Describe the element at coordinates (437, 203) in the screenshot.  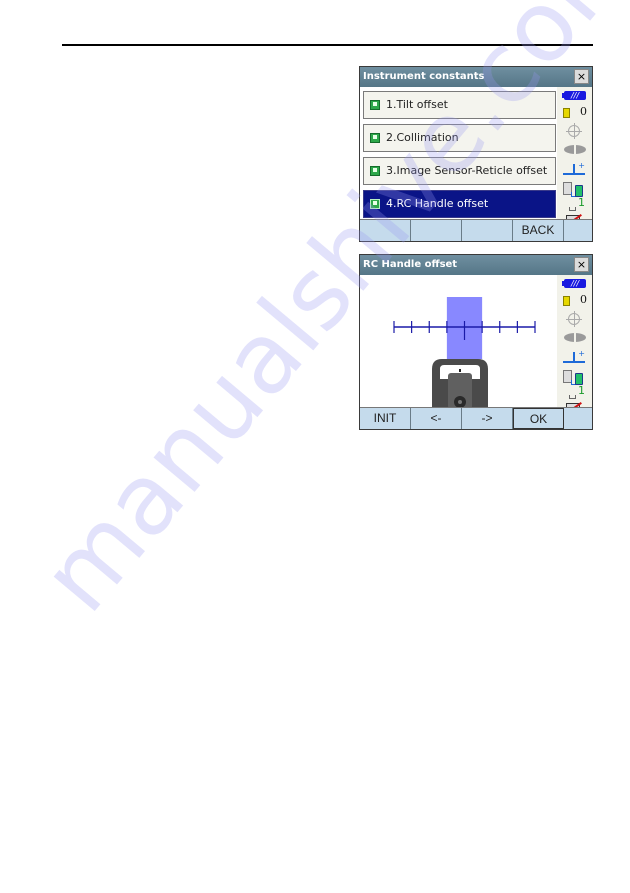
I see `menu-item-label: 4.RC Handle offset` at that location.